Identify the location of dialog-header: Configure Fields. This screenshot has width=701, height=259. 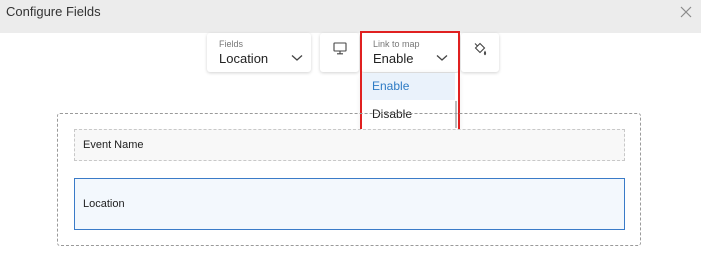
(350, 16).